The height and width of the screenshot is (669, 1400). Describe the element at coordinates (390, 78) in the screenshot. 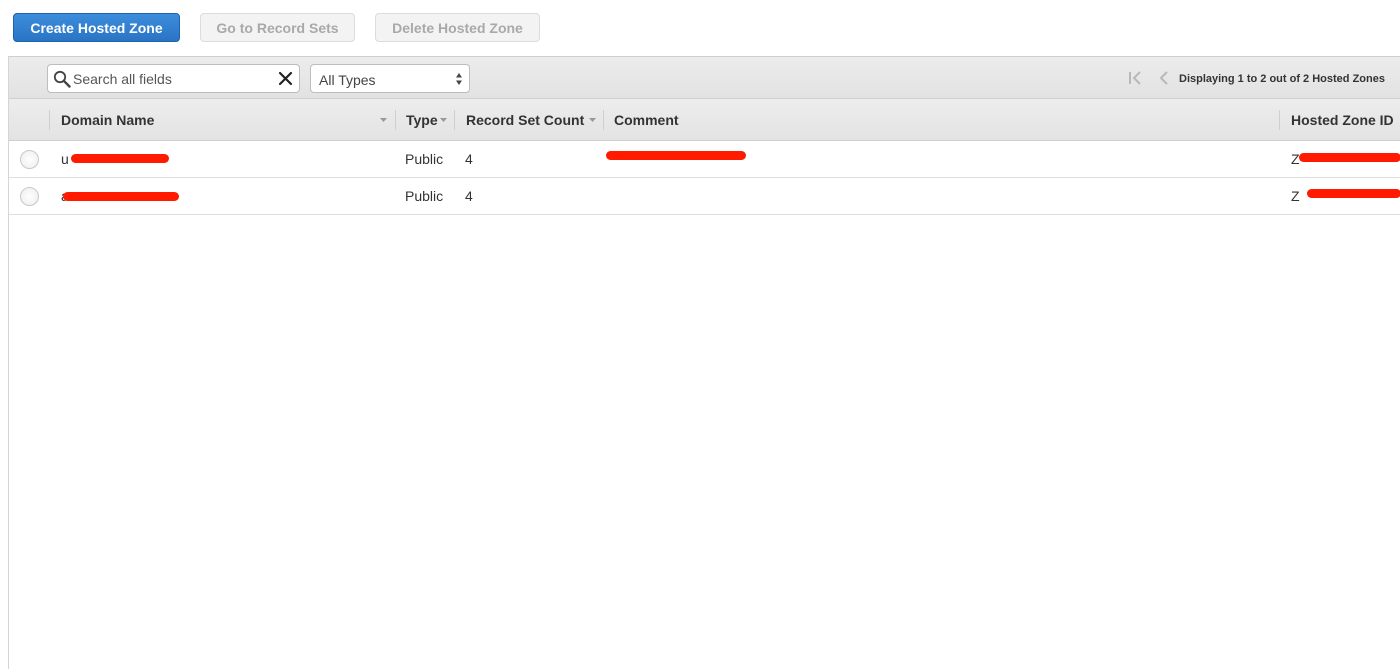

I see `type-filter-select: All Types` at that location.